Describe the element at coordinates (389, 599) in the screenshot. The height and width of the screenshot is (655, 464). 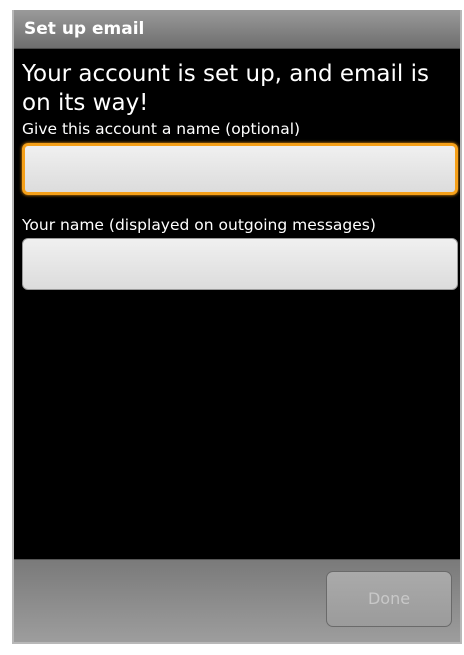
I see `done-button: Done` at that location.